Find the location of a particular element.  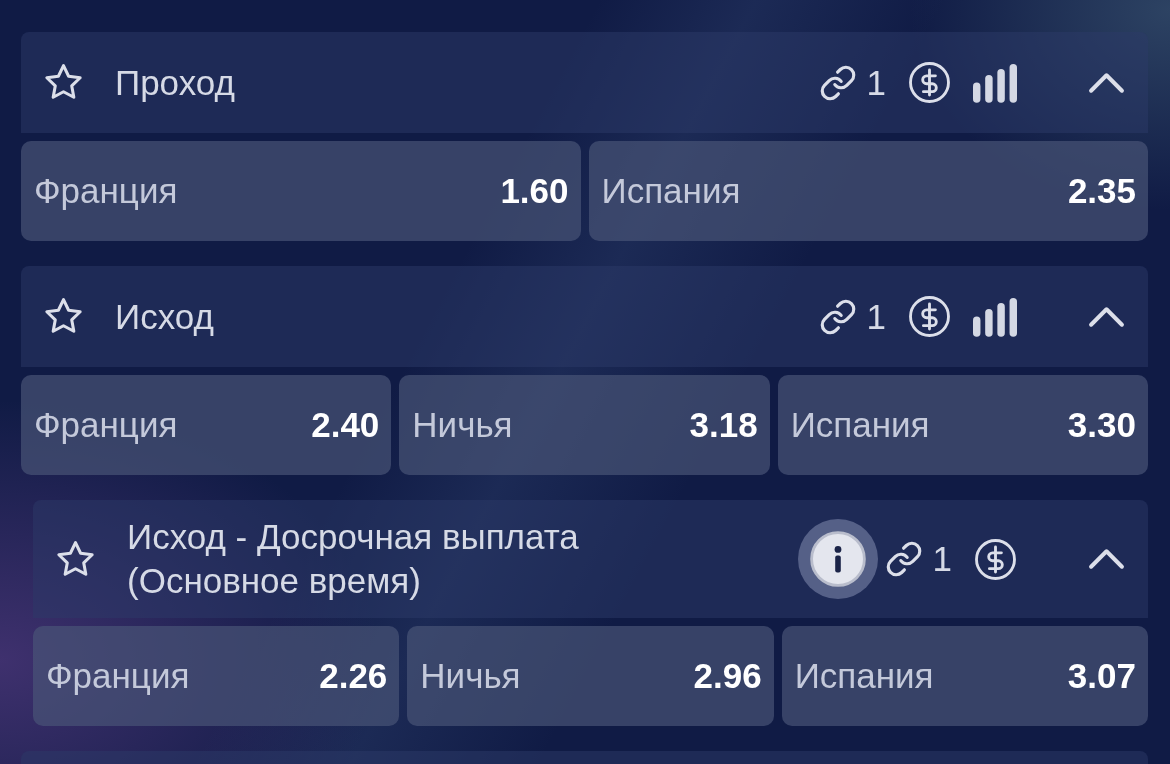

outcome-button: Франция 2.40 is located at coordinates (206, 425).